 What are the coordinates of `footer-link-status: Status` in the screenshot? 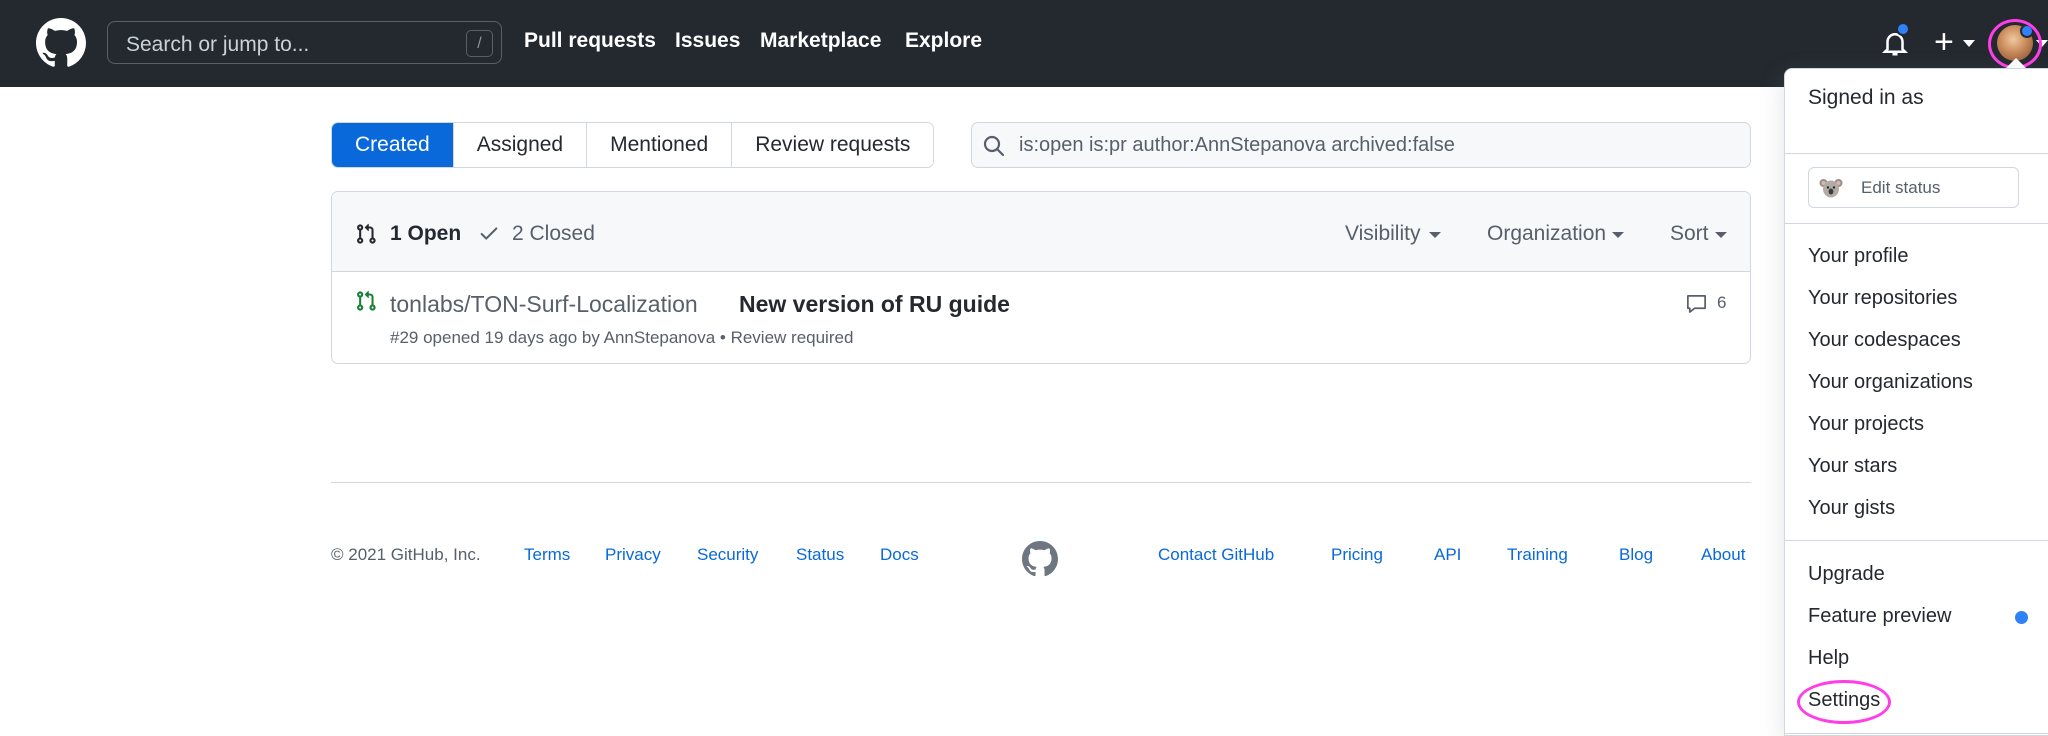 It's located at (820, 555).